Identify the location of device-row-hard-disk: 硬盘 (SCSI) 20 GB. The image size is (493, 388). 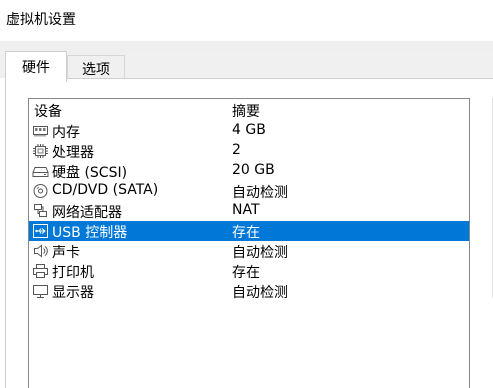
(249, 171).